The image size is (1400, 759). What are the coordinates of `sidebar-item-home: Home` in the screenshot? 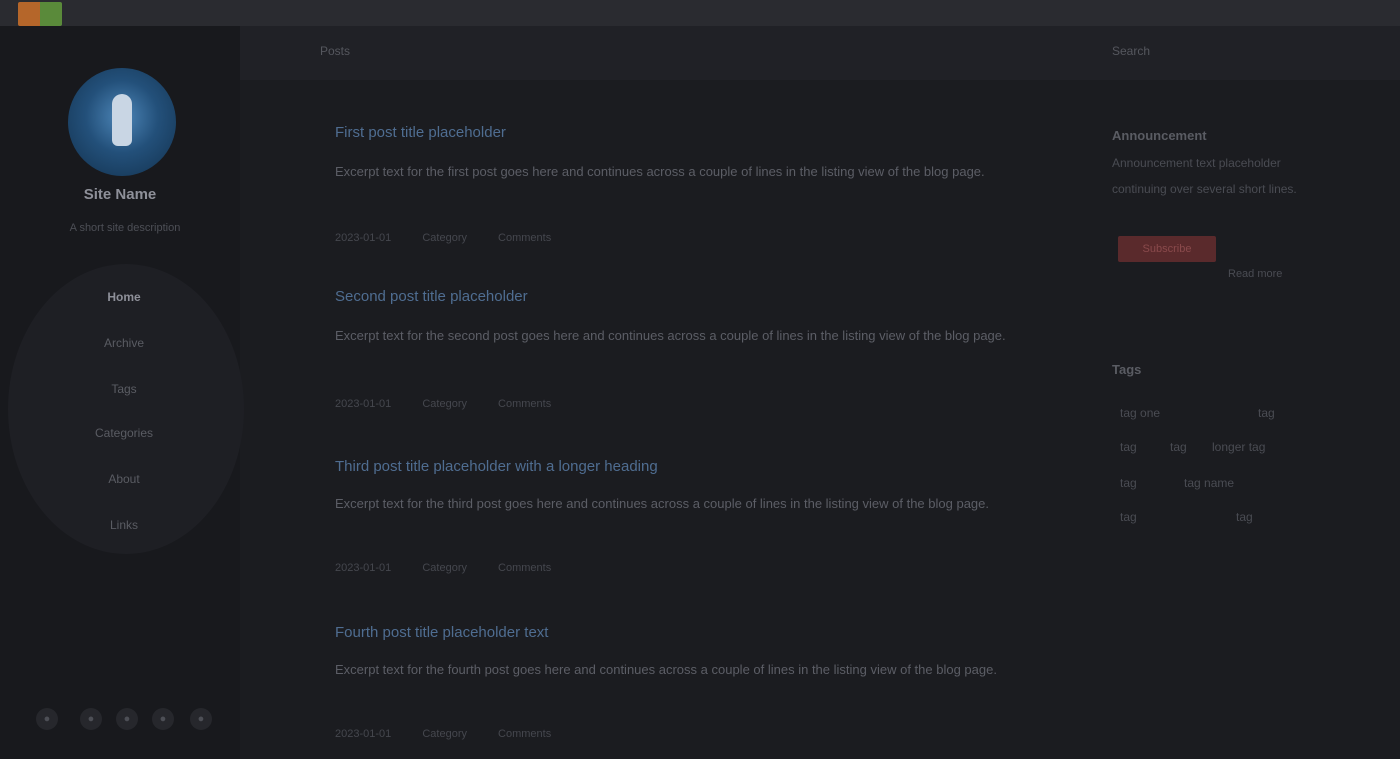 It's located at (124, 297).